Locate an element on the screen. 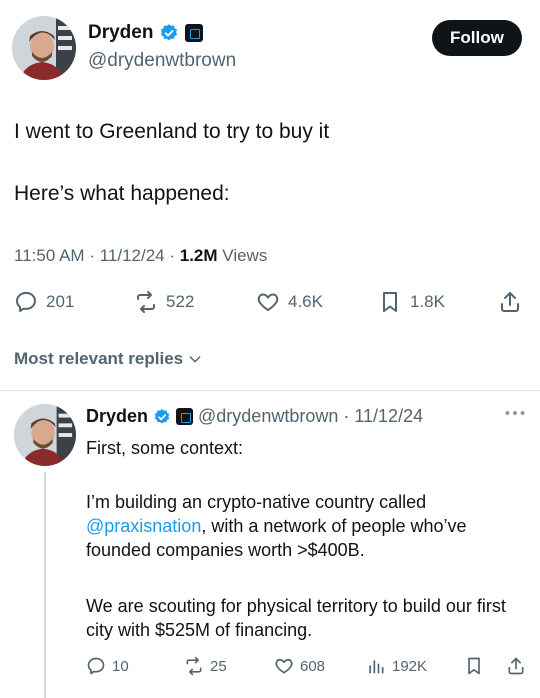 This screenshot has height=698, width=540. reply-text-line1: First, some context: is located at coordinates (165, 448).